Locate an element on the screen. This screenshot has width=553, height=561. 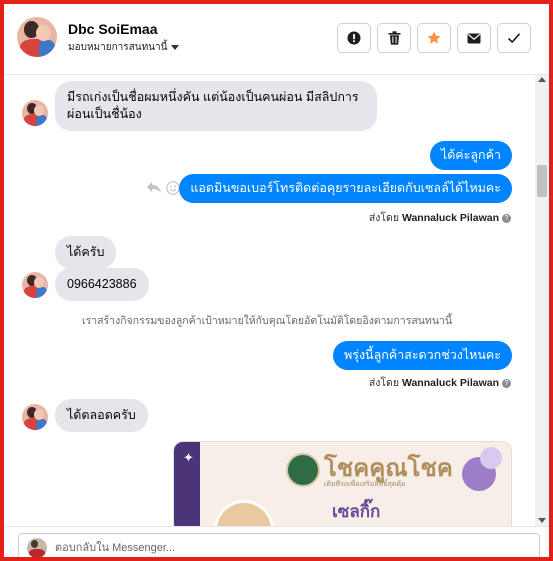
salesperson-photo is located at coordinates (244, 513).